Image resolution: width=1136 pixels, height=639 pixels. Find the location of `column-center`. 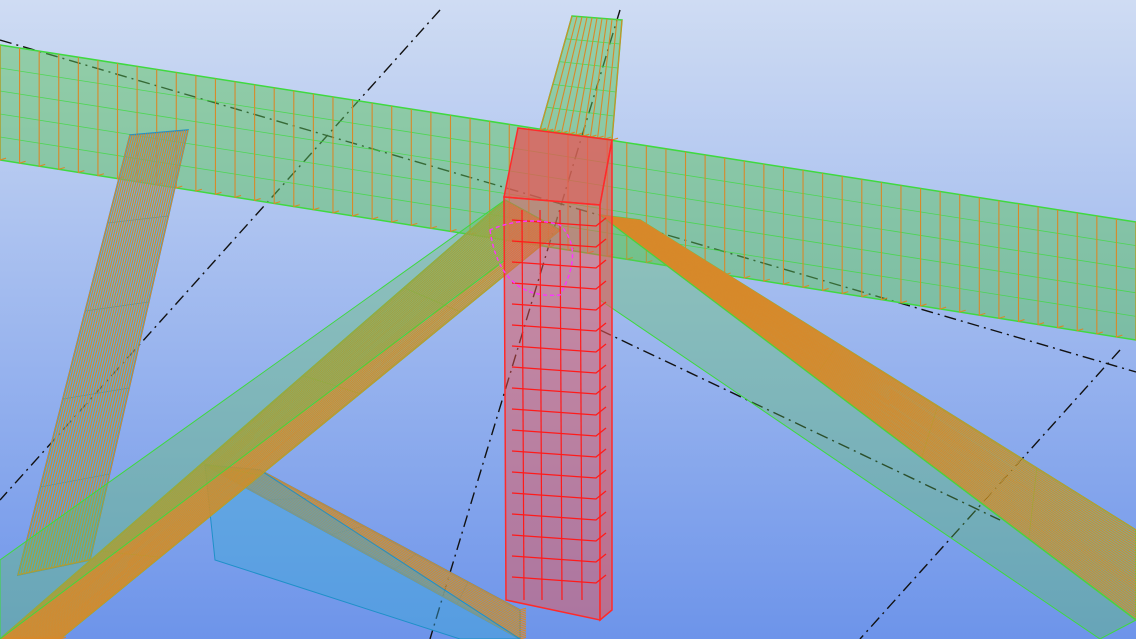

column-center is located at coordinates (558, 374).